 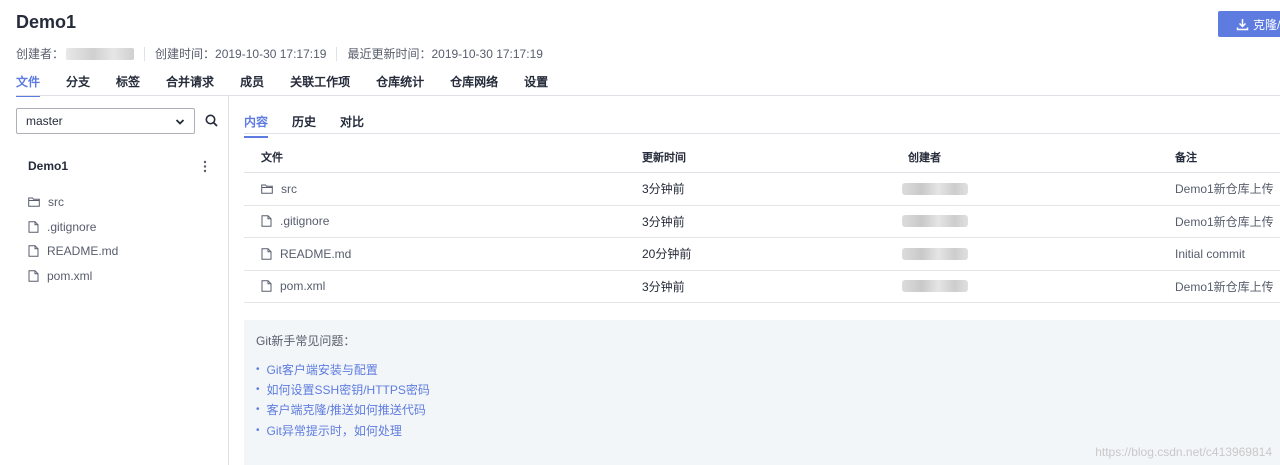 I want to click on file-link: pom.xml, so click(x=293, y=287).